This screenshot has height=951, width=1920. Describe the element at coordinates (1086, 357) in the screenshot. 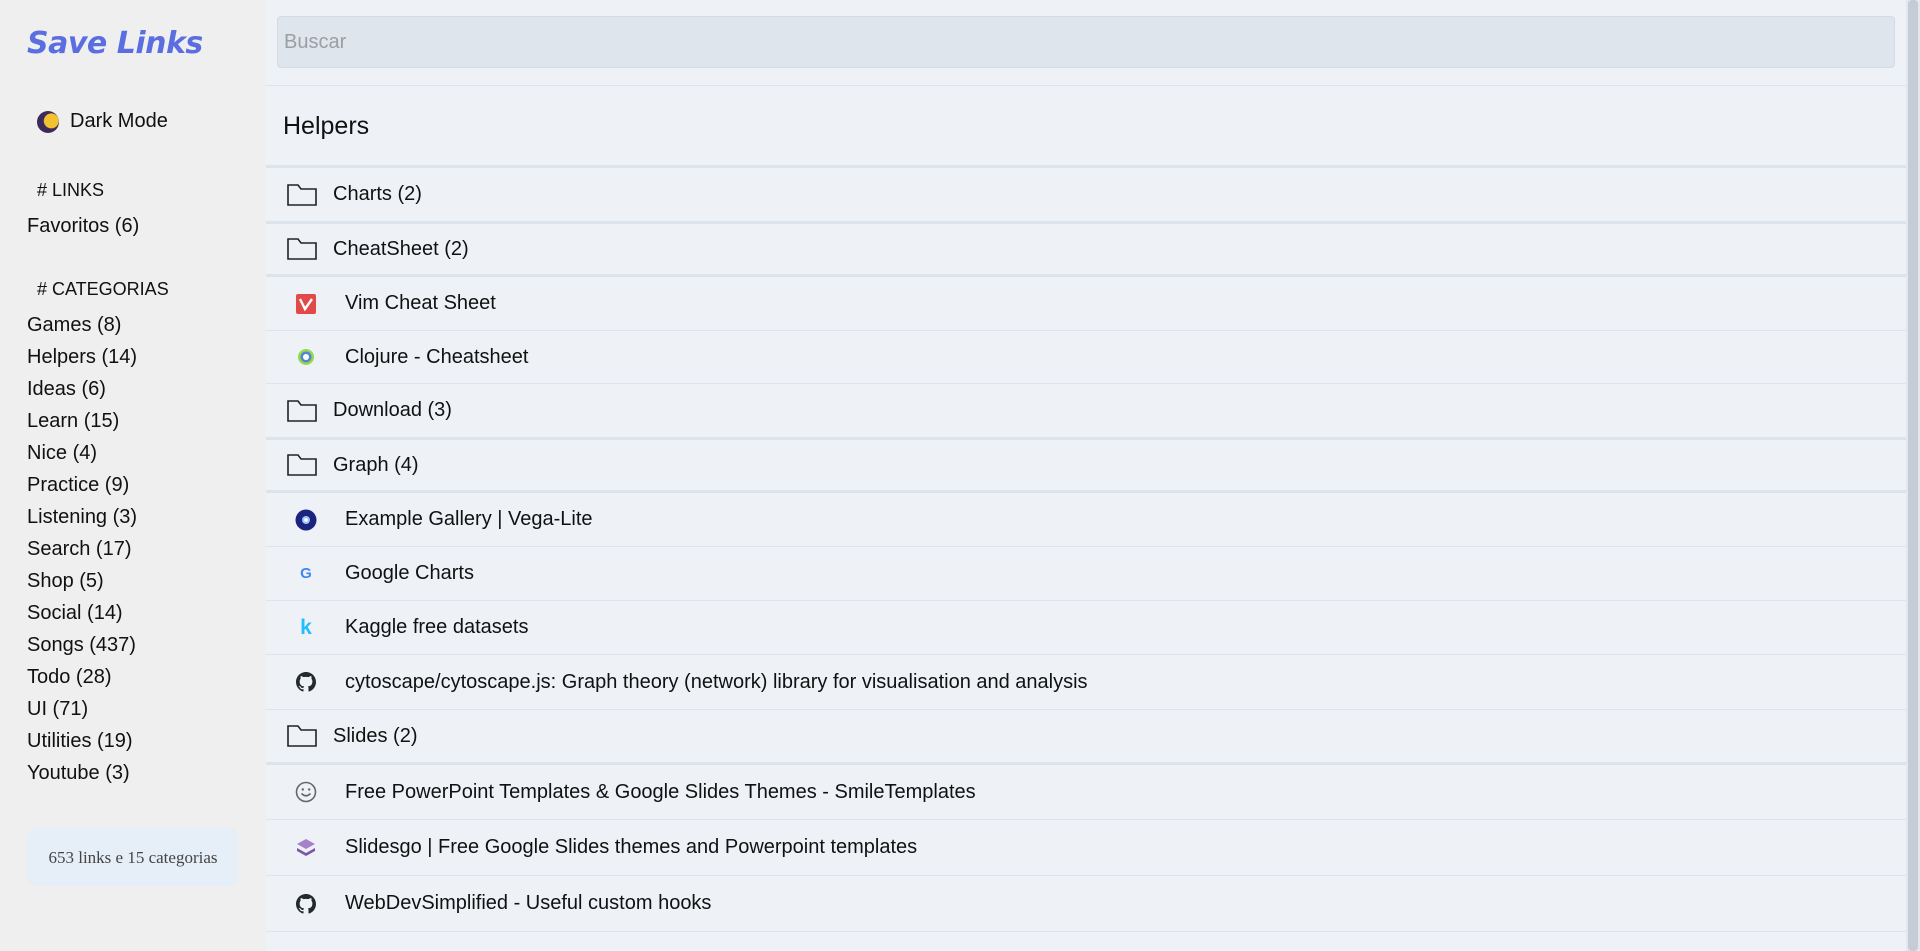

I see `link-row-clojure-cheatsheet: Clojure - Cheatsheet` at that location.